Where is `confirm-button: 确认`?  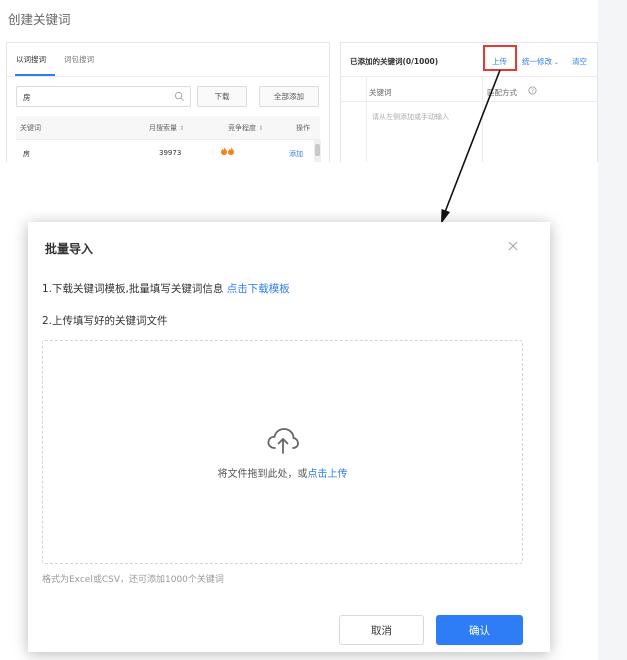 confirm-button: 确认 is located at coordinates (479, 630).